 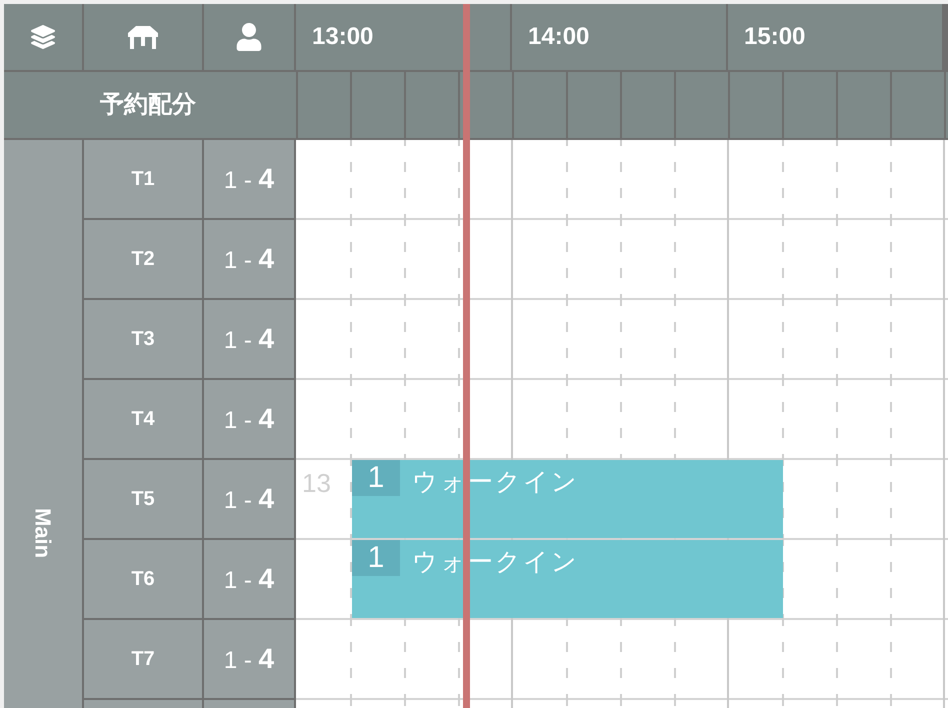 I want to click on layers-icon, so click(x=43, y=37).